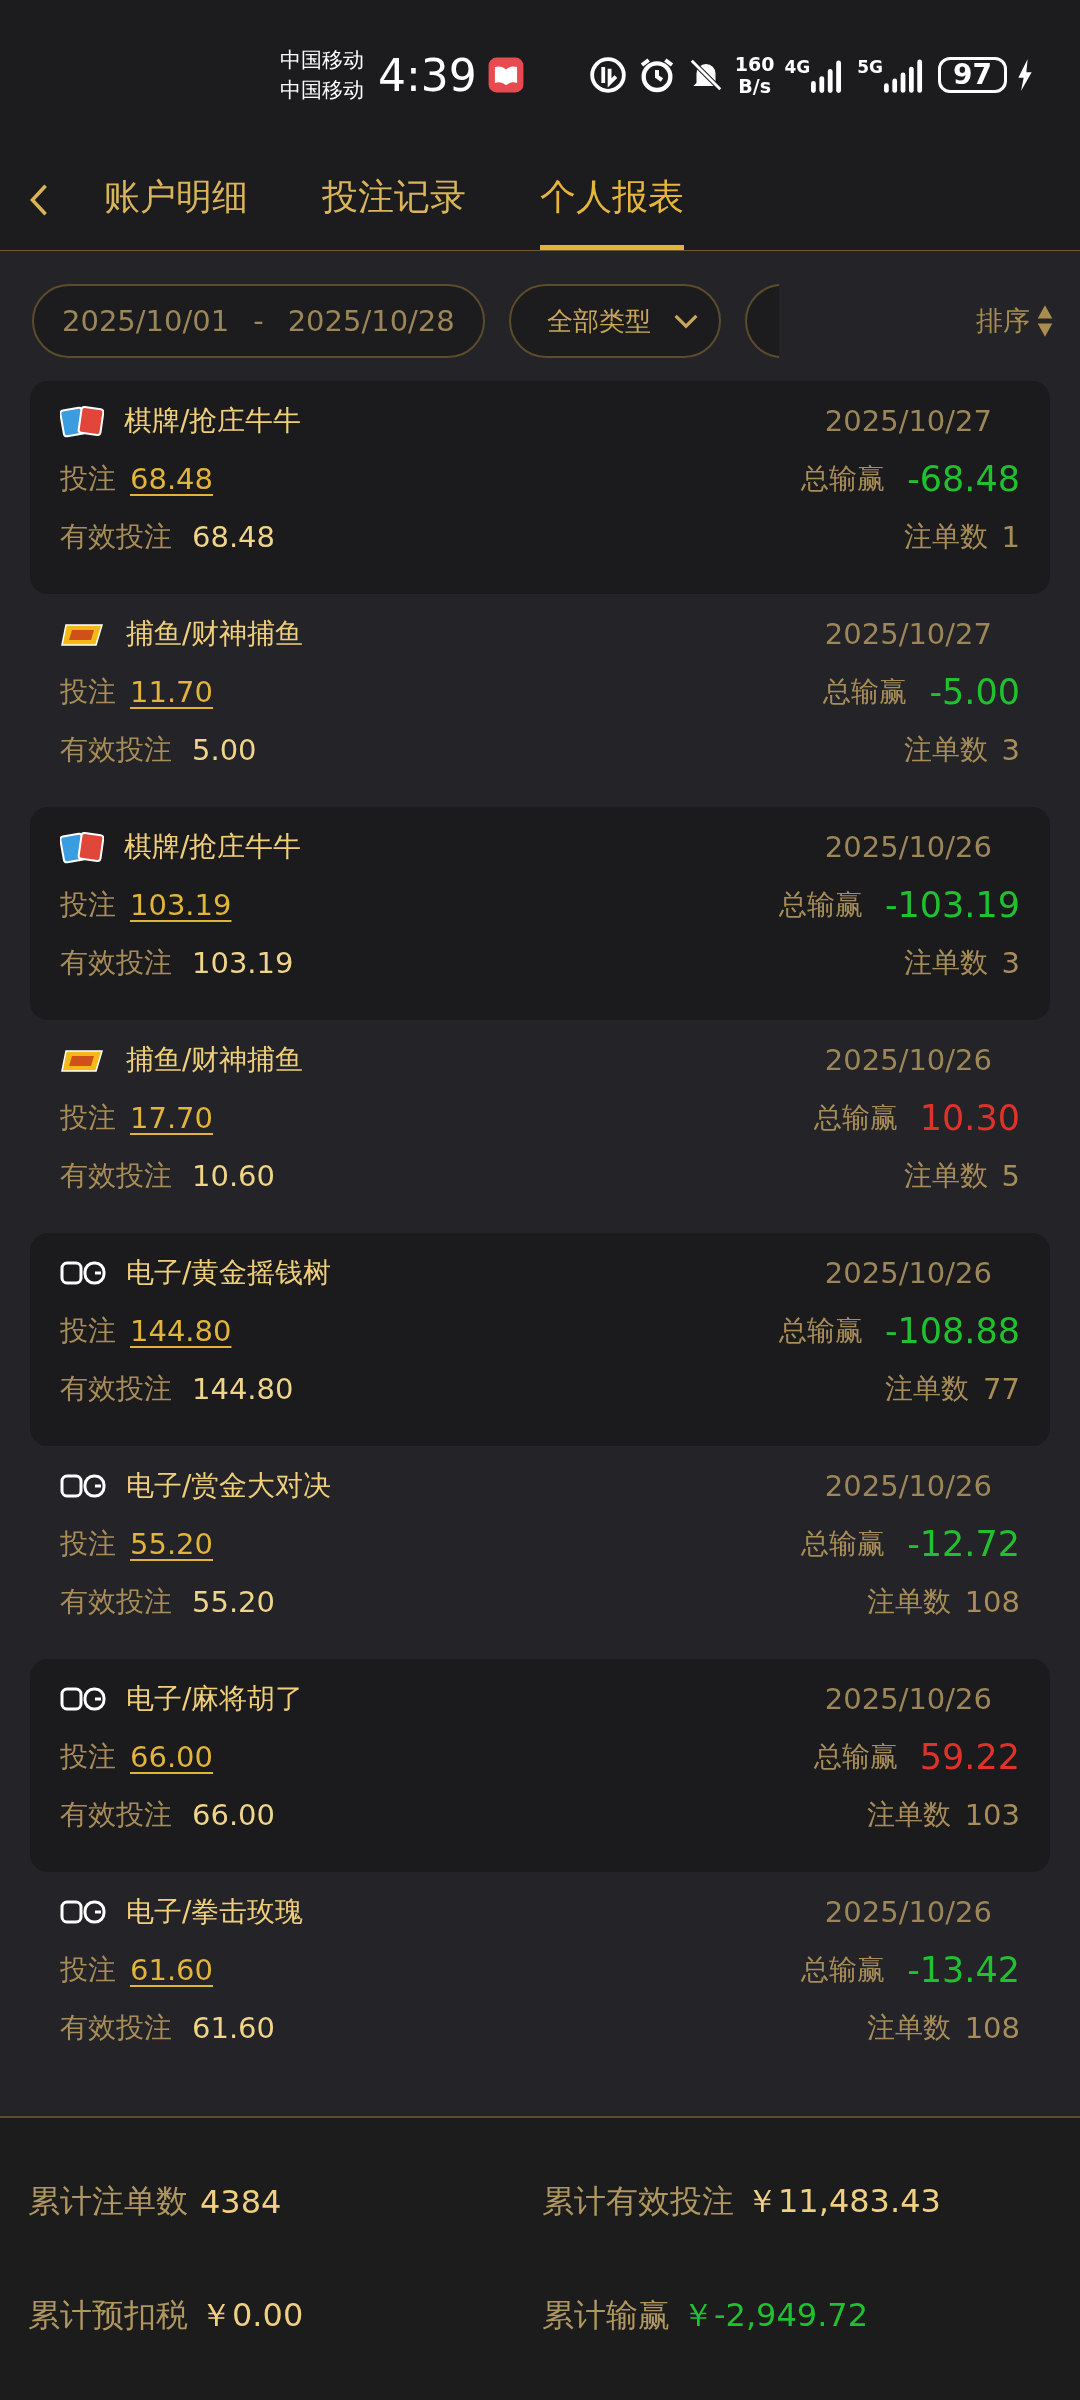  What do you see at coordinates (614, 321) in the screenshot?
I see `type-dropdown: 全部类型` at bounding box center [614, 321].